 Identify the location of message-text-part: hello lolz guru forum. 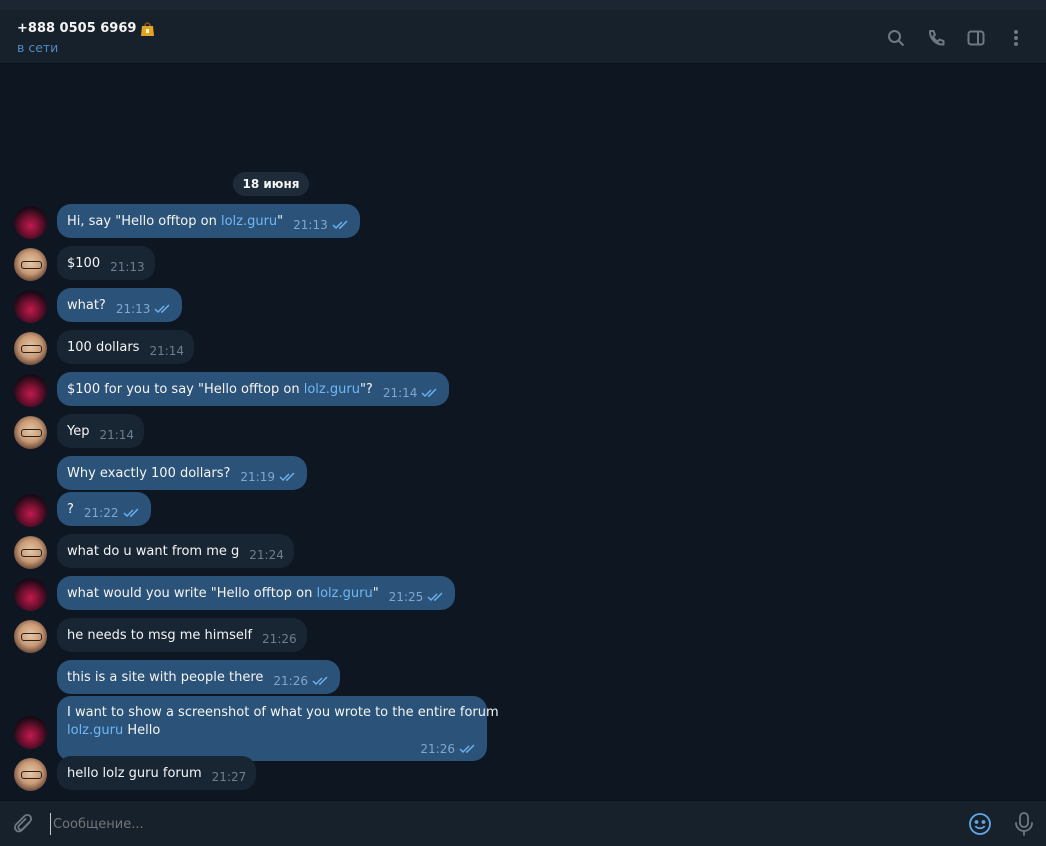
(134, 773).